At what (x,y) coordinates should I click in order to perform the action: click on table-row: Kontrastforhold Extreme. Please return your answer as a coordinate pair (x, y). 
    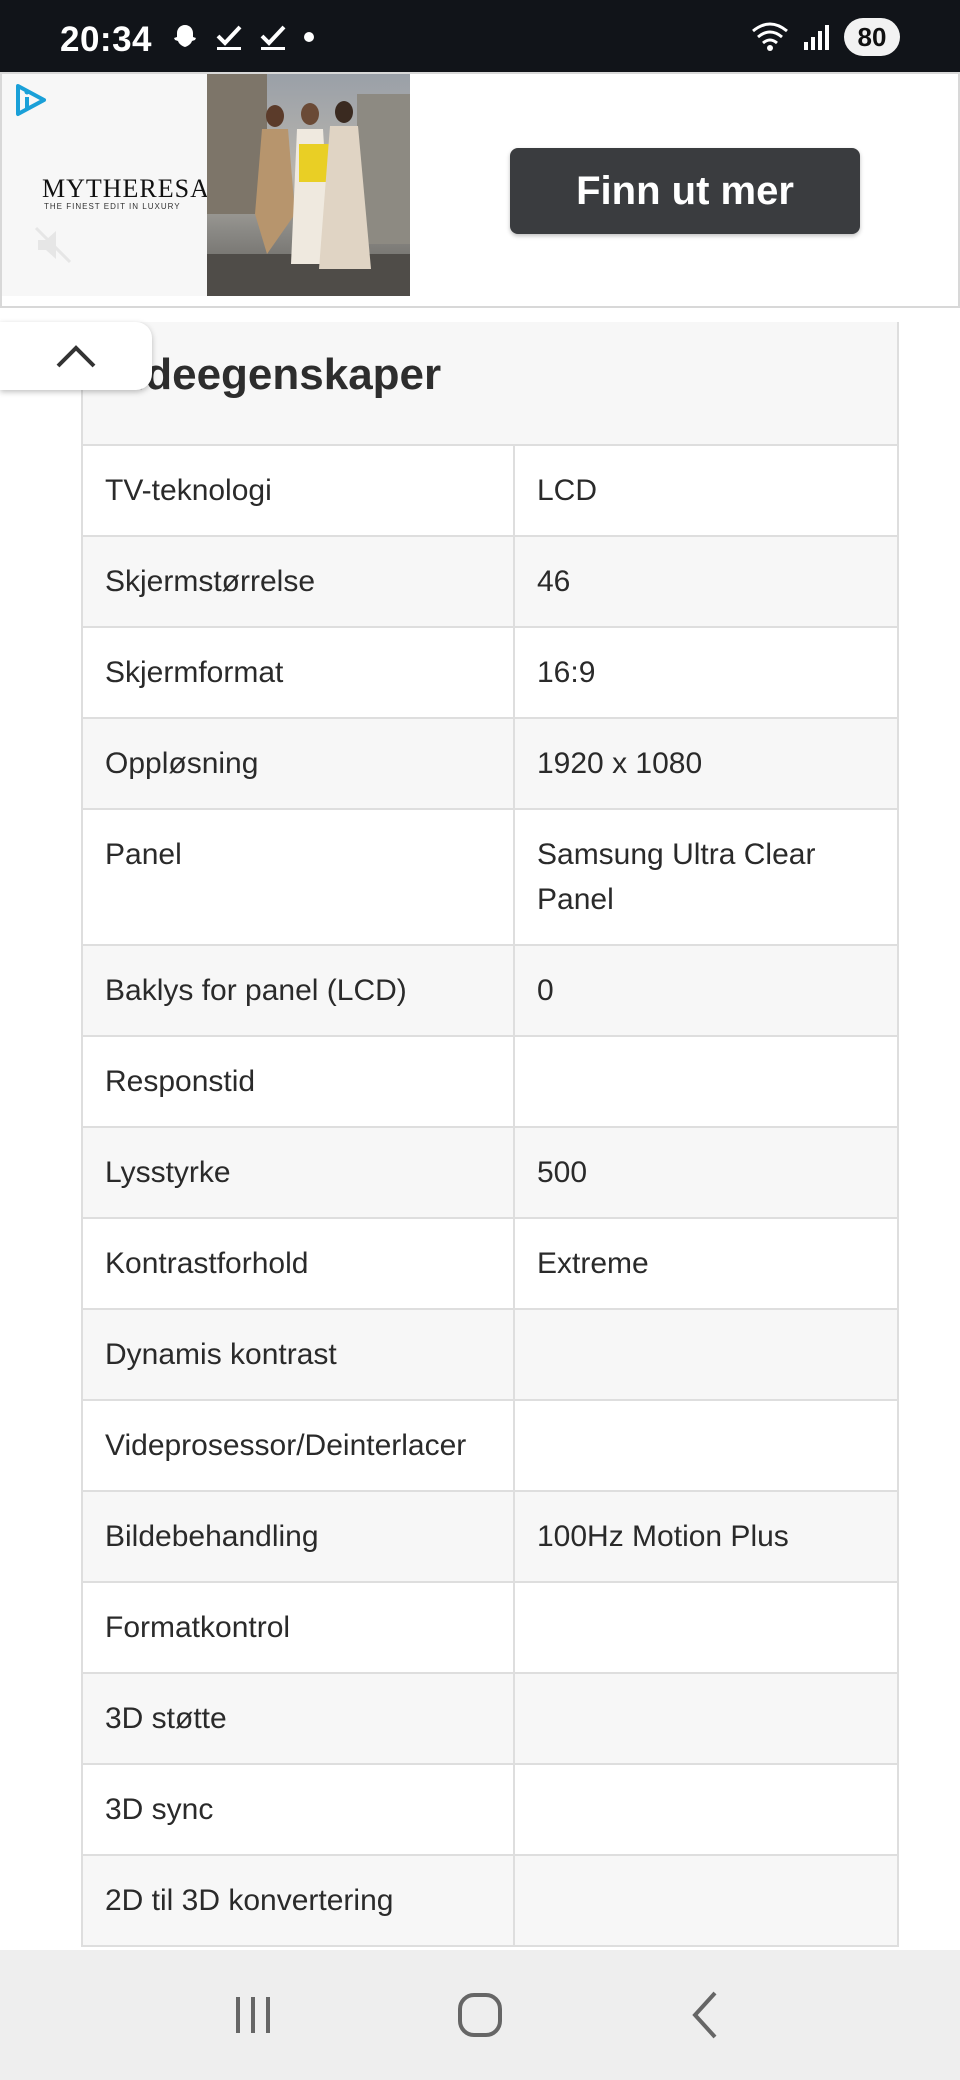
    Looking at the image, I should click on (490, 1264).